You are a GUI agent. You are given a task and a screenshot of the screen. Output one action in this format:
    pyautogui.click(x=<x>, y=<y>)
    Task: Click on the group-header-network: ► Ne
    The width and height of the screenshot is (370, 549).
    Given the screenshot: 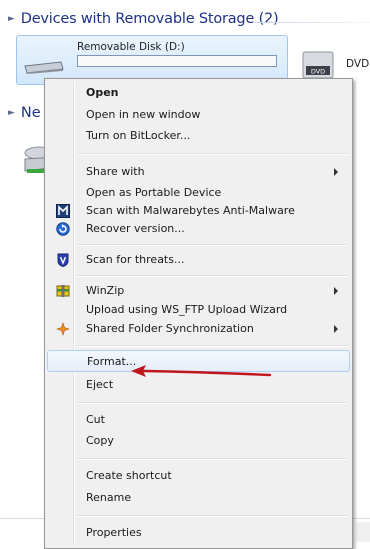 What is the action you would take?
    pyautogui.click(x=24, y=113)
    